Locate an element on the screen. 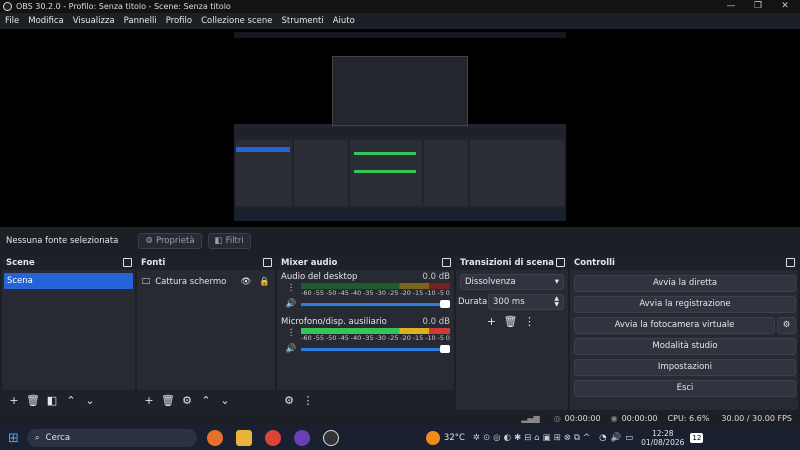  search-icon: ⌕ is located at coordinates (37, 438).